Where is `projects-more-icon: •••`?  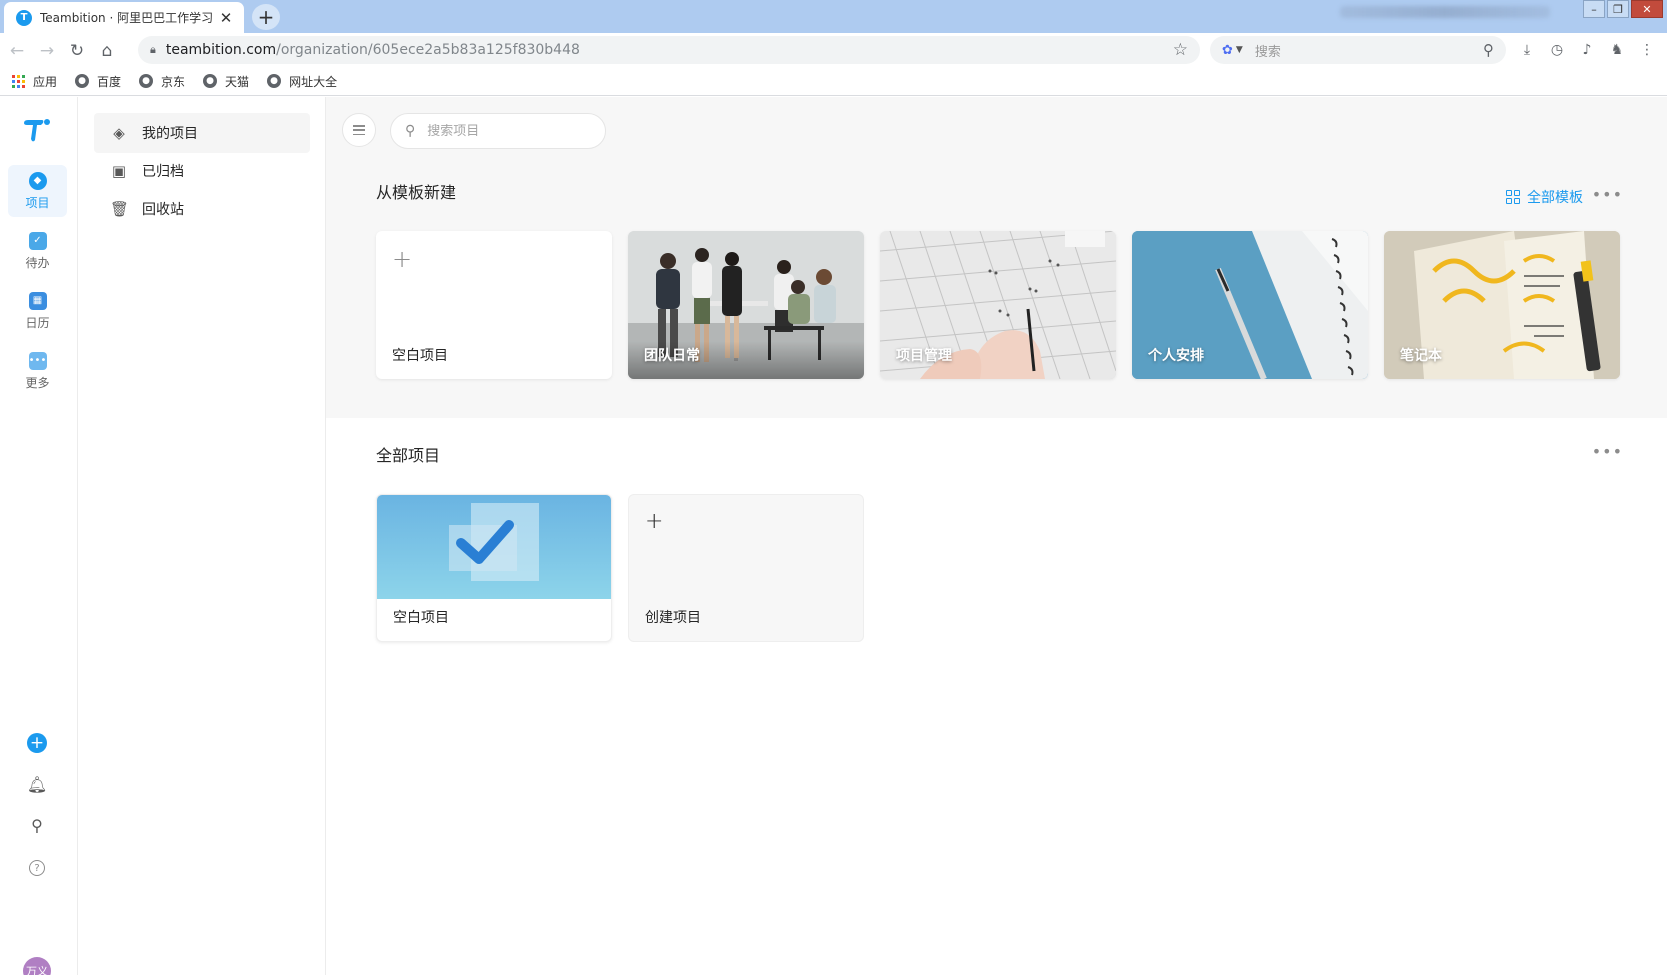
projects-more-icon: ••• is located at coordinates (1607, 451).